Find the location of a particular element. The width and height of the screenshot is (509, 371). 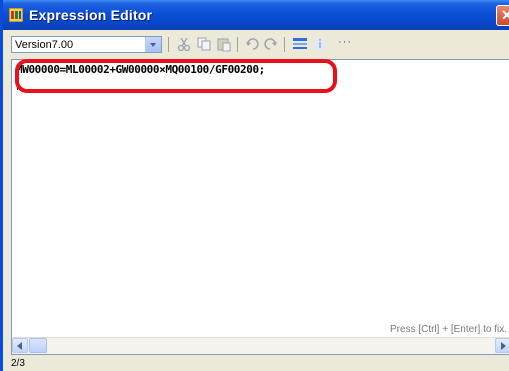

undo-icon is located at coordinates (252, 44).